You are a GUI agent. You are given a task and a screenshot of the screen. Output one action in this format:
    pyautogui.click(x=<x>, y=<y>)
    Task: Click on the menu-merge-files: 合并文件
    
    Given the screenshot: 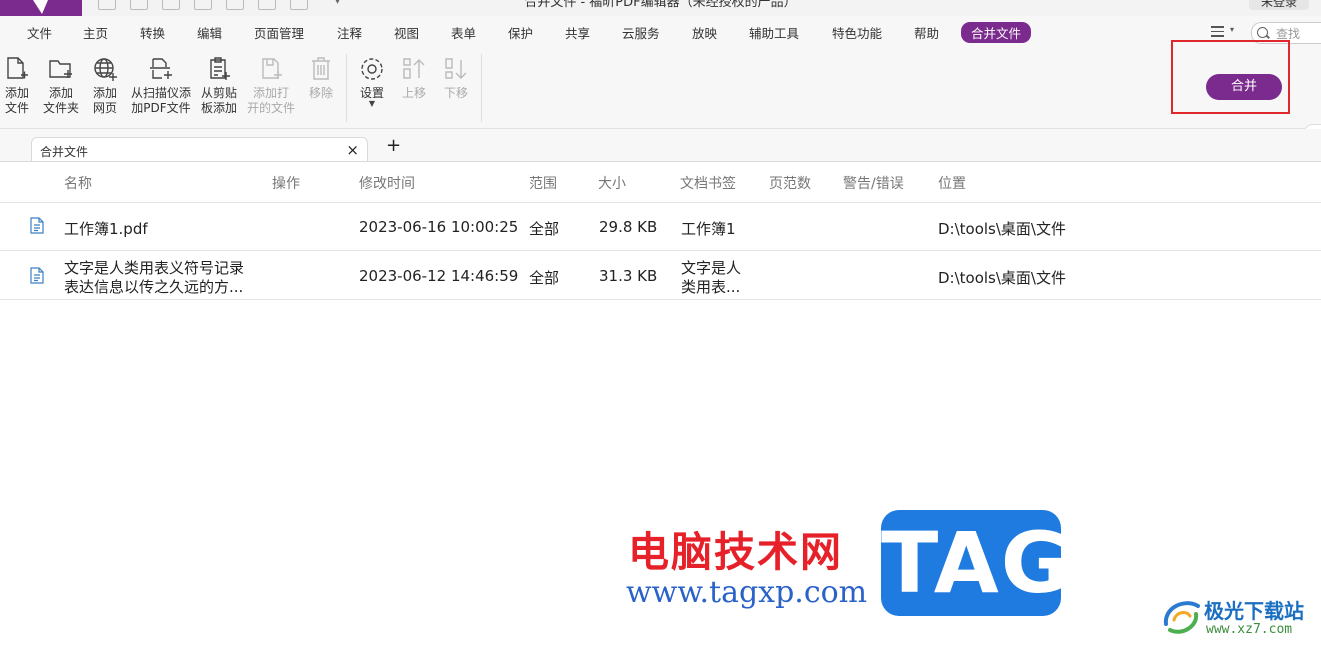 What is the action you would take?
    pyautogui.click(x=996, y=32)
    